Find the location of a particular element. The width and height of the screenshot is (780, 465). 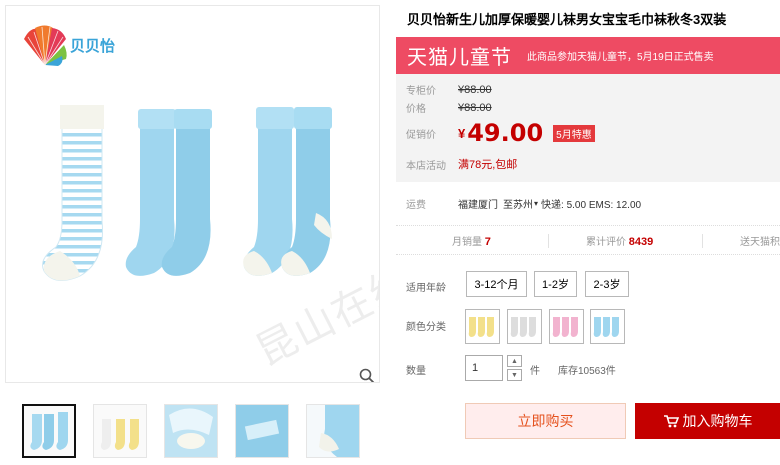

monthly-sales-label: 月销量 is located at coordinates (467, 242).